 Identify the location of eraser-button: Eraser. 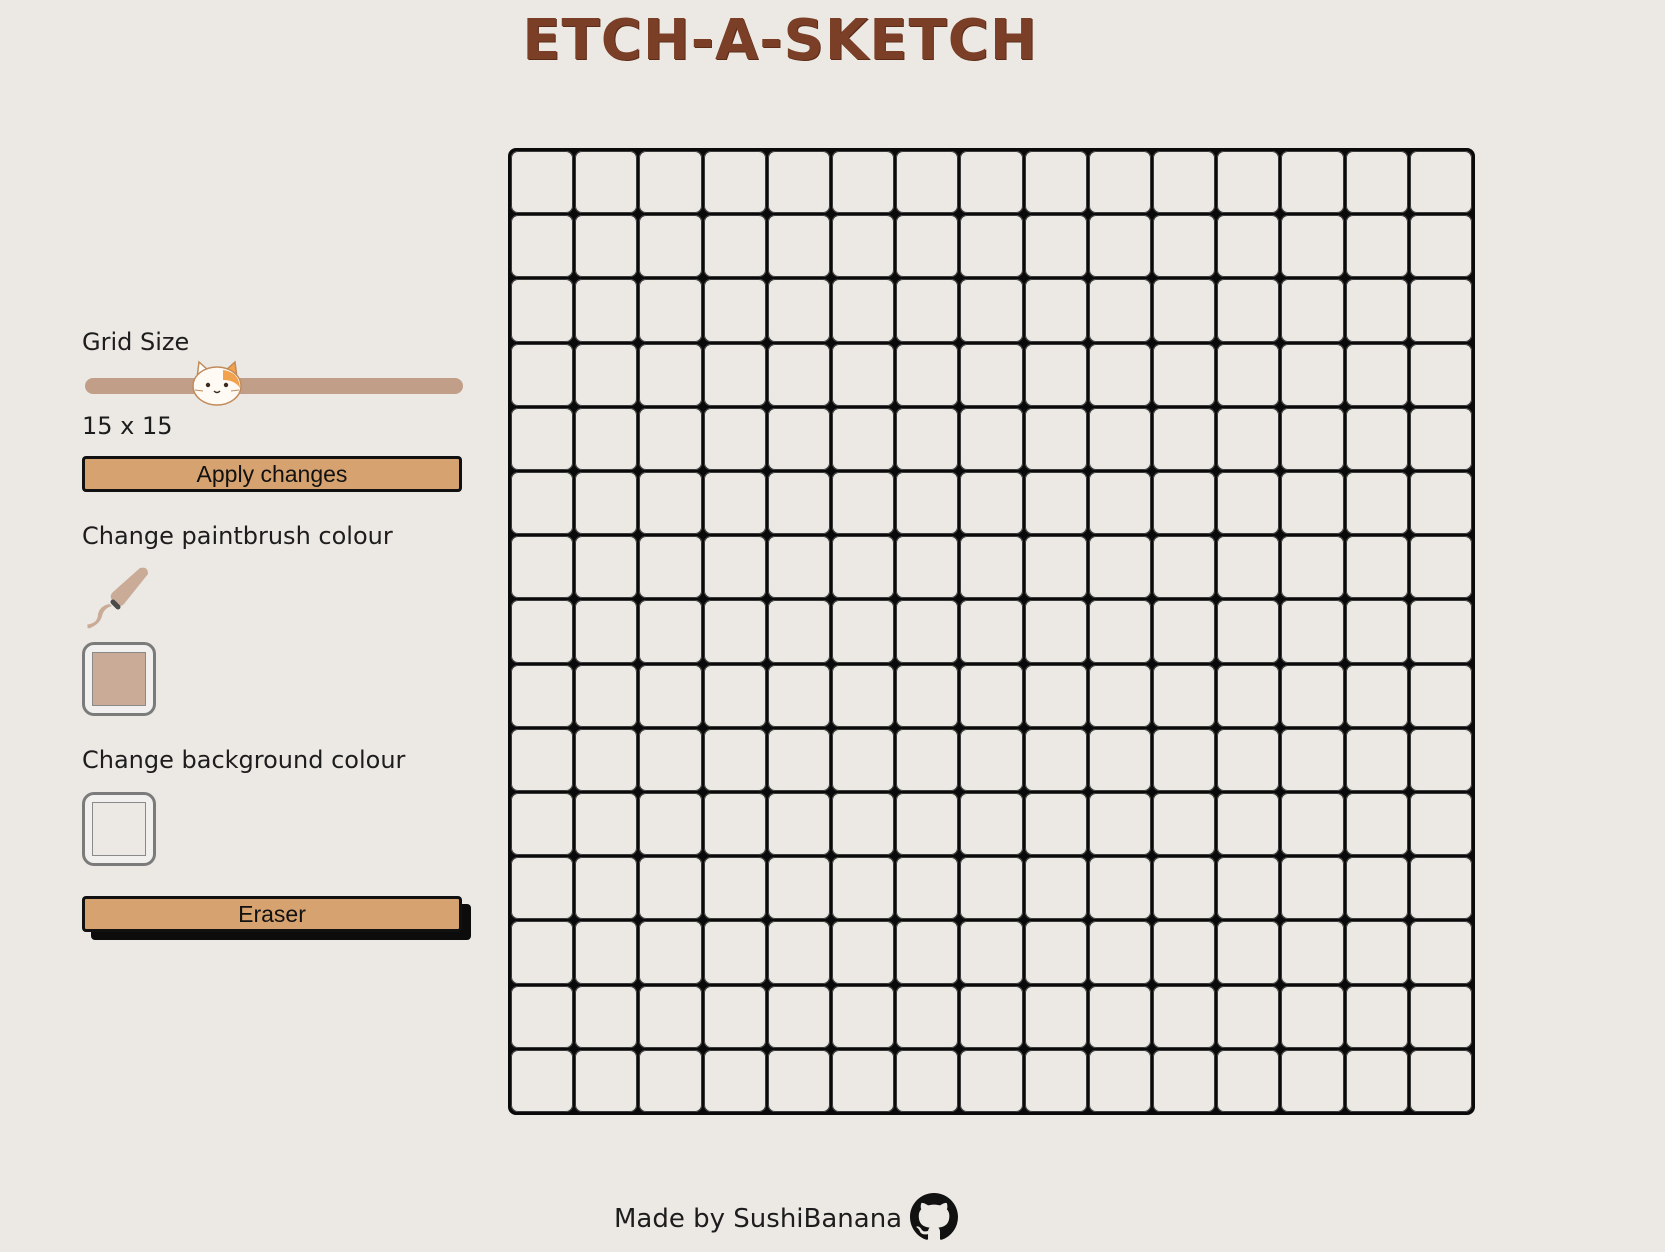
(272, 914).